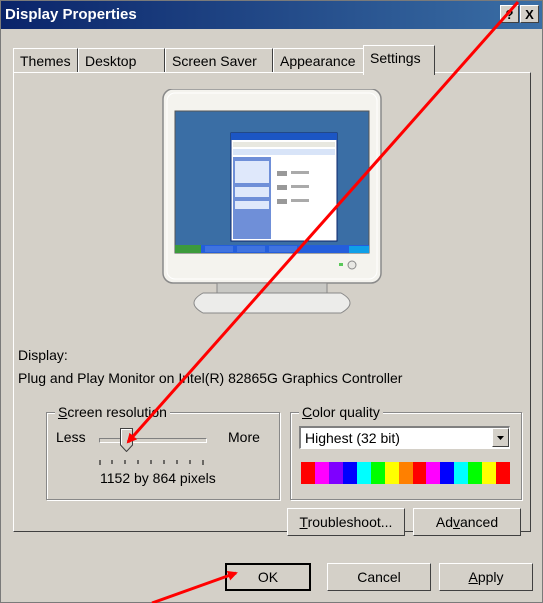 Image resolution: width=543 pixels, height=603 pixels. What do you see at coordinates (194, 586) in the screenshot?
I see `annotation-arrow-to-ok` at bounding box center [194, 586].